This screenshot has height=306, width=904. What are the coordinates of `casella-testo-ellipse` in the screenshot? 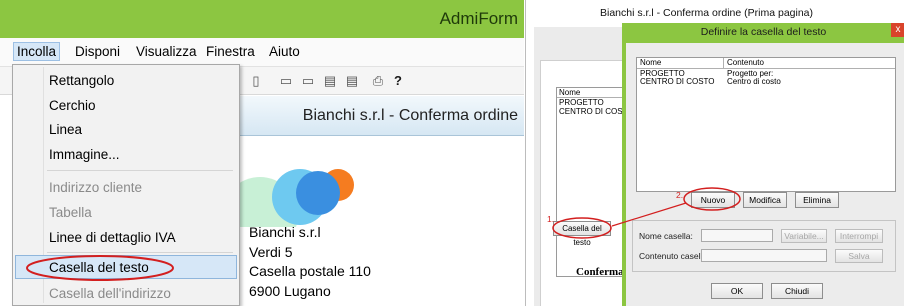 It's located at (582, 228).